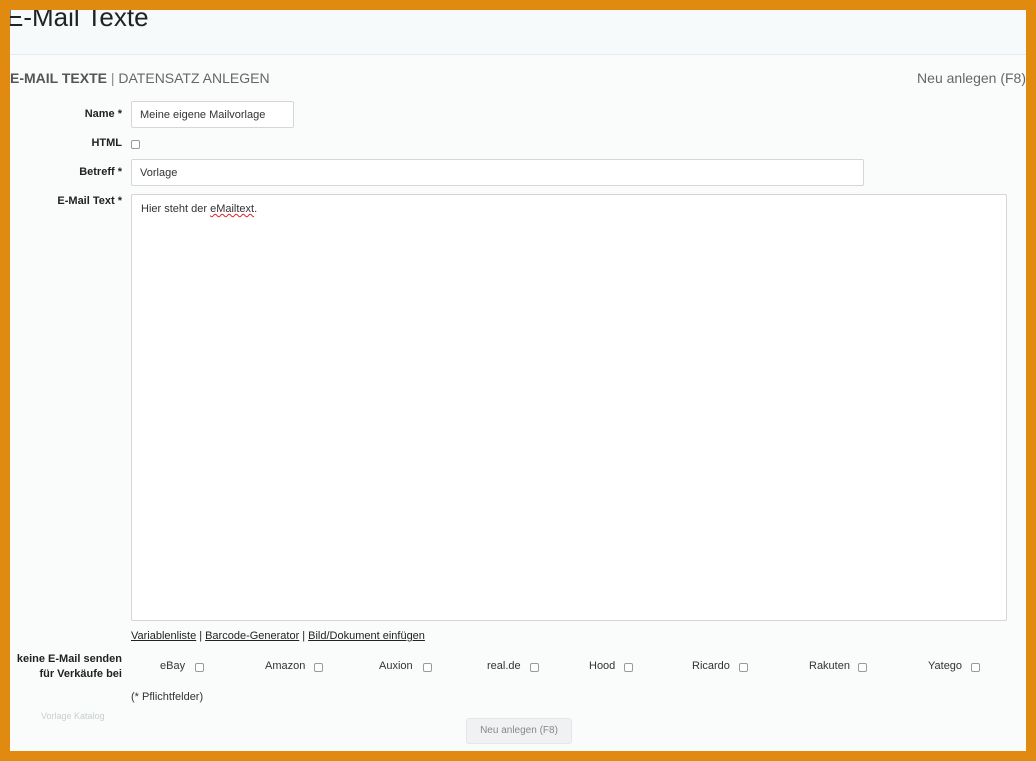 The image size is (1036, 761). What do you see at coordinates (69, 659) in the screenshot?
I see `suppress-label-line1: keine E-Mail senden` at bounding box center [69, 659].